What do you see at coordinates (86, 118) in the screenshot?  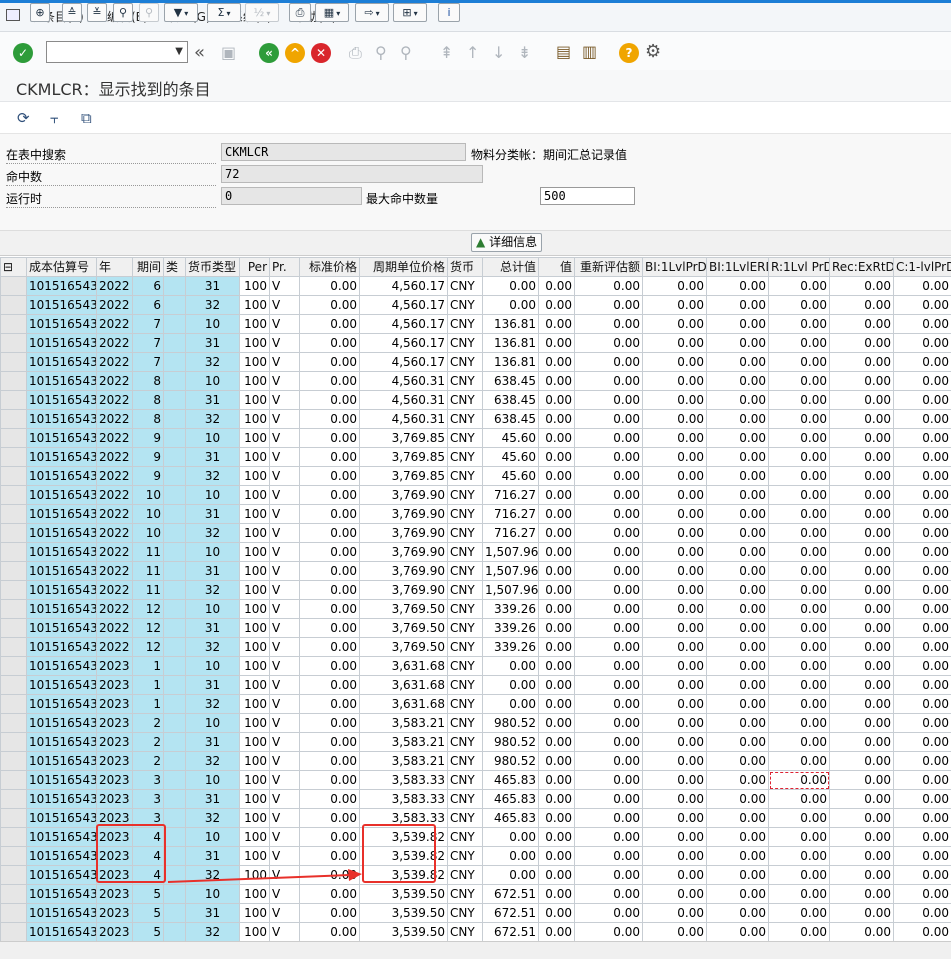 I see `settings-icon: ⧉` at bounding box center [86, 118].